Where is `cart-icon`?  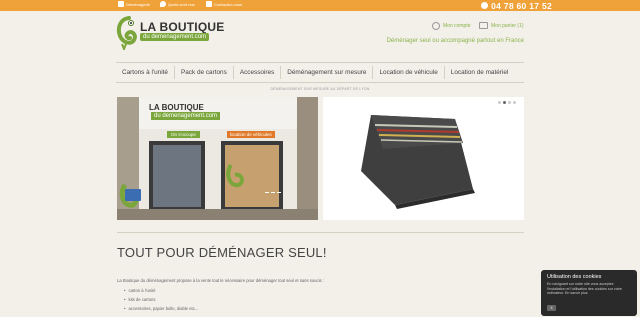
cart-icon is located at coordinates (483, 25).